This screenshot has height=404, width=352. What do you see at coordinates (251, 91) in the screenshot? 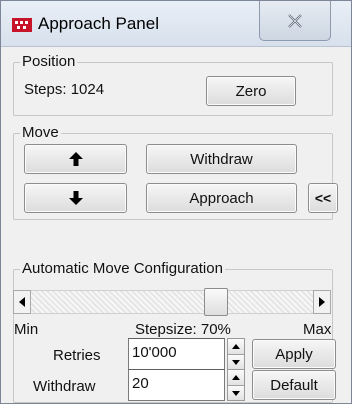
I see `zero-button: Zero` at bounding box center [251, 91].